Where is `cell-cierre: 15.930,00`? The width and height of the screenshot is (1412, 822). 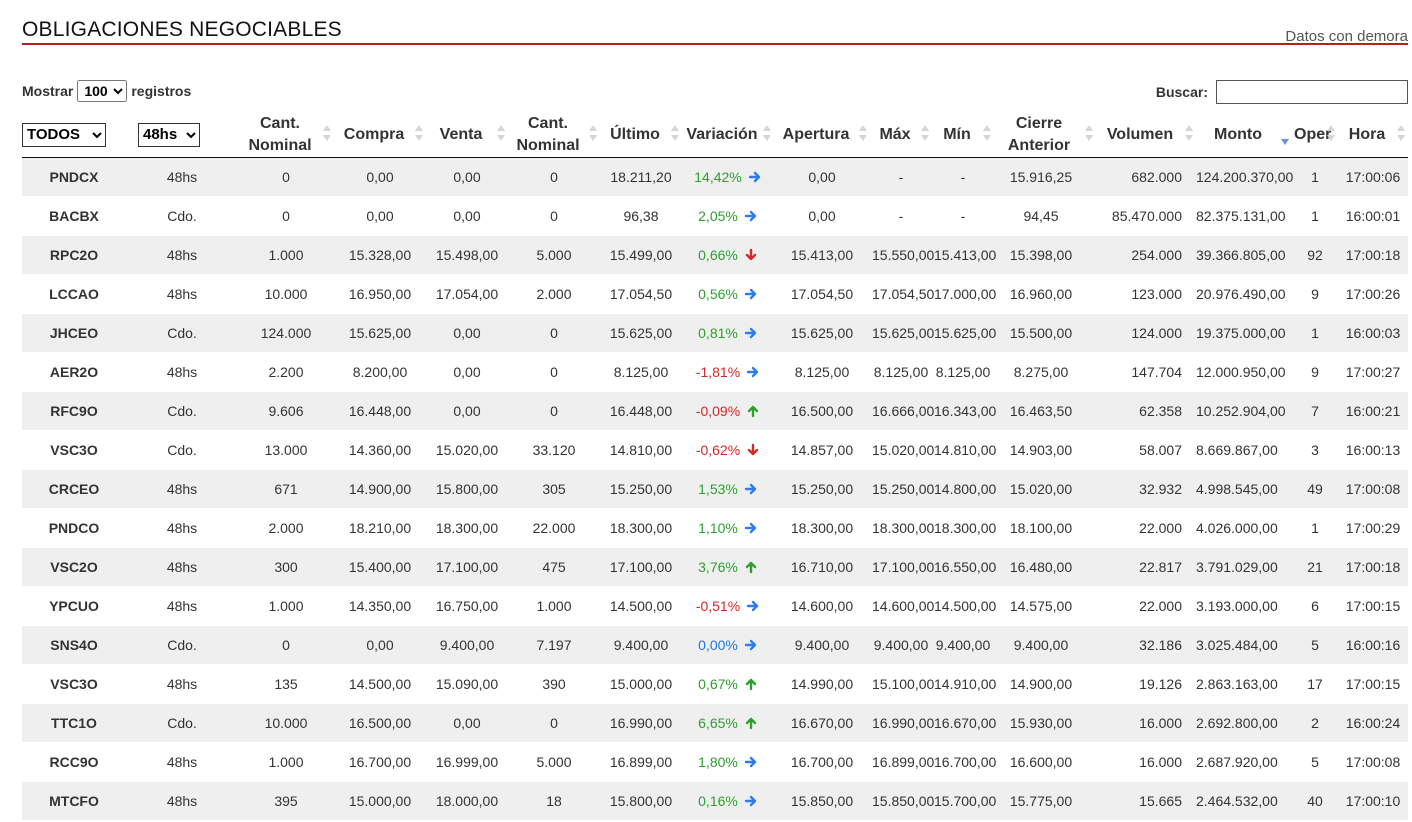
cell-cierre: 15.930,00 is located at coordinates (1045, 723).